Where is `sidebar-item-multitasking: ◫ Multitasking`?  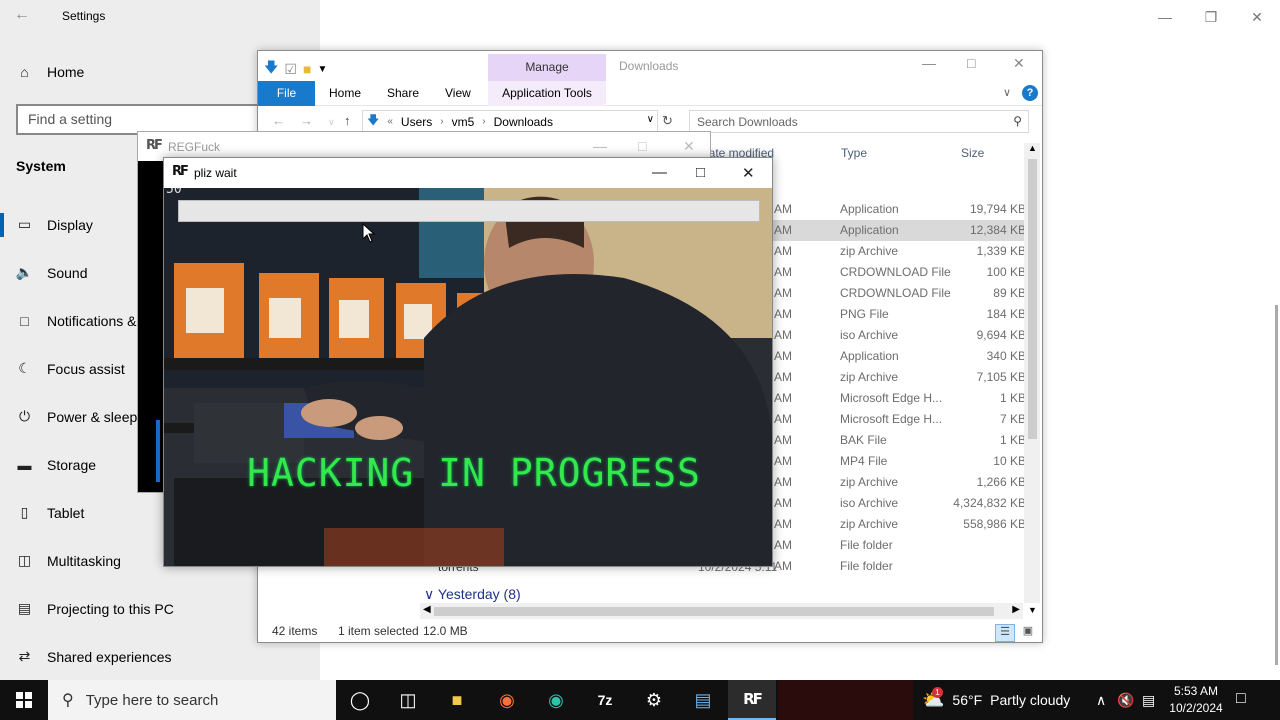 sidebar-item-multitasking: ◫ Multitasking is located at coordinates (68, 560).